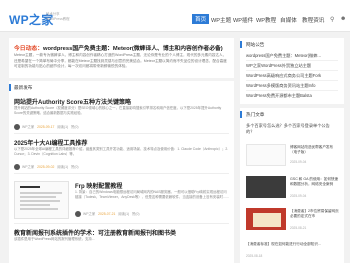 The image size is (350, 263). What do you see at coordinates (315, 182) in the screenshot?
I see `hot-post-title: GSC 和 GA 的使用：如何快速和数据分析，网络安全案例` at bounding box center [315, 182].